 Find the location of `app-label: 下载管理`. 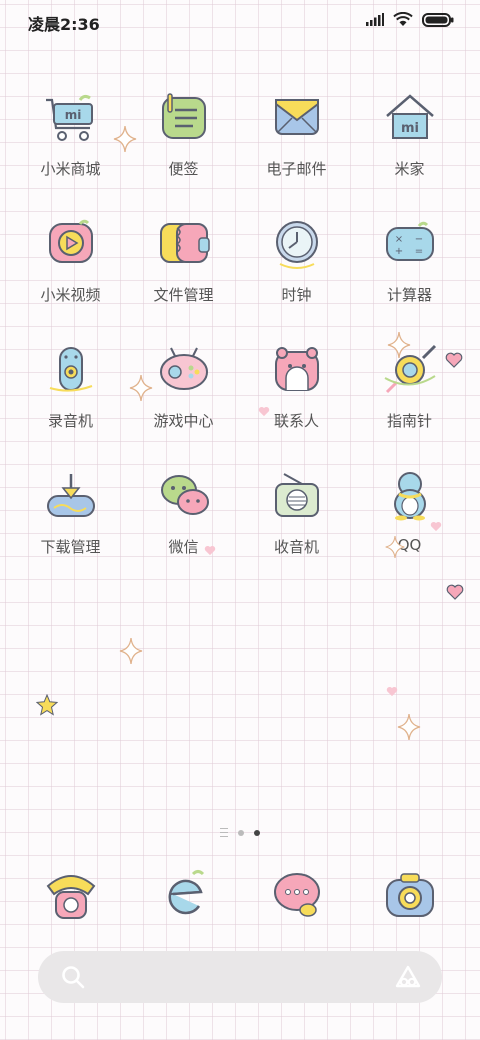

app-label: 下载管理 is located at coordinates (70, 547).